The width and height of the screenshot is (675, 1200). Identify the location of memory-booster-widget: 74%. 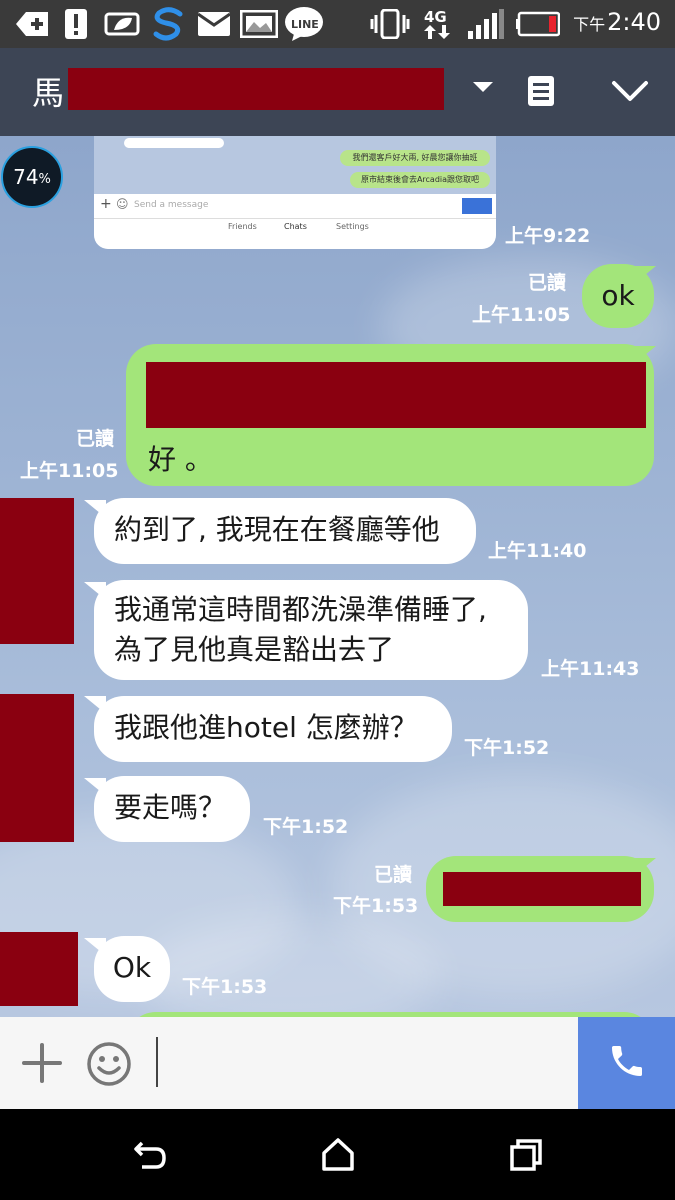
(32, 177).